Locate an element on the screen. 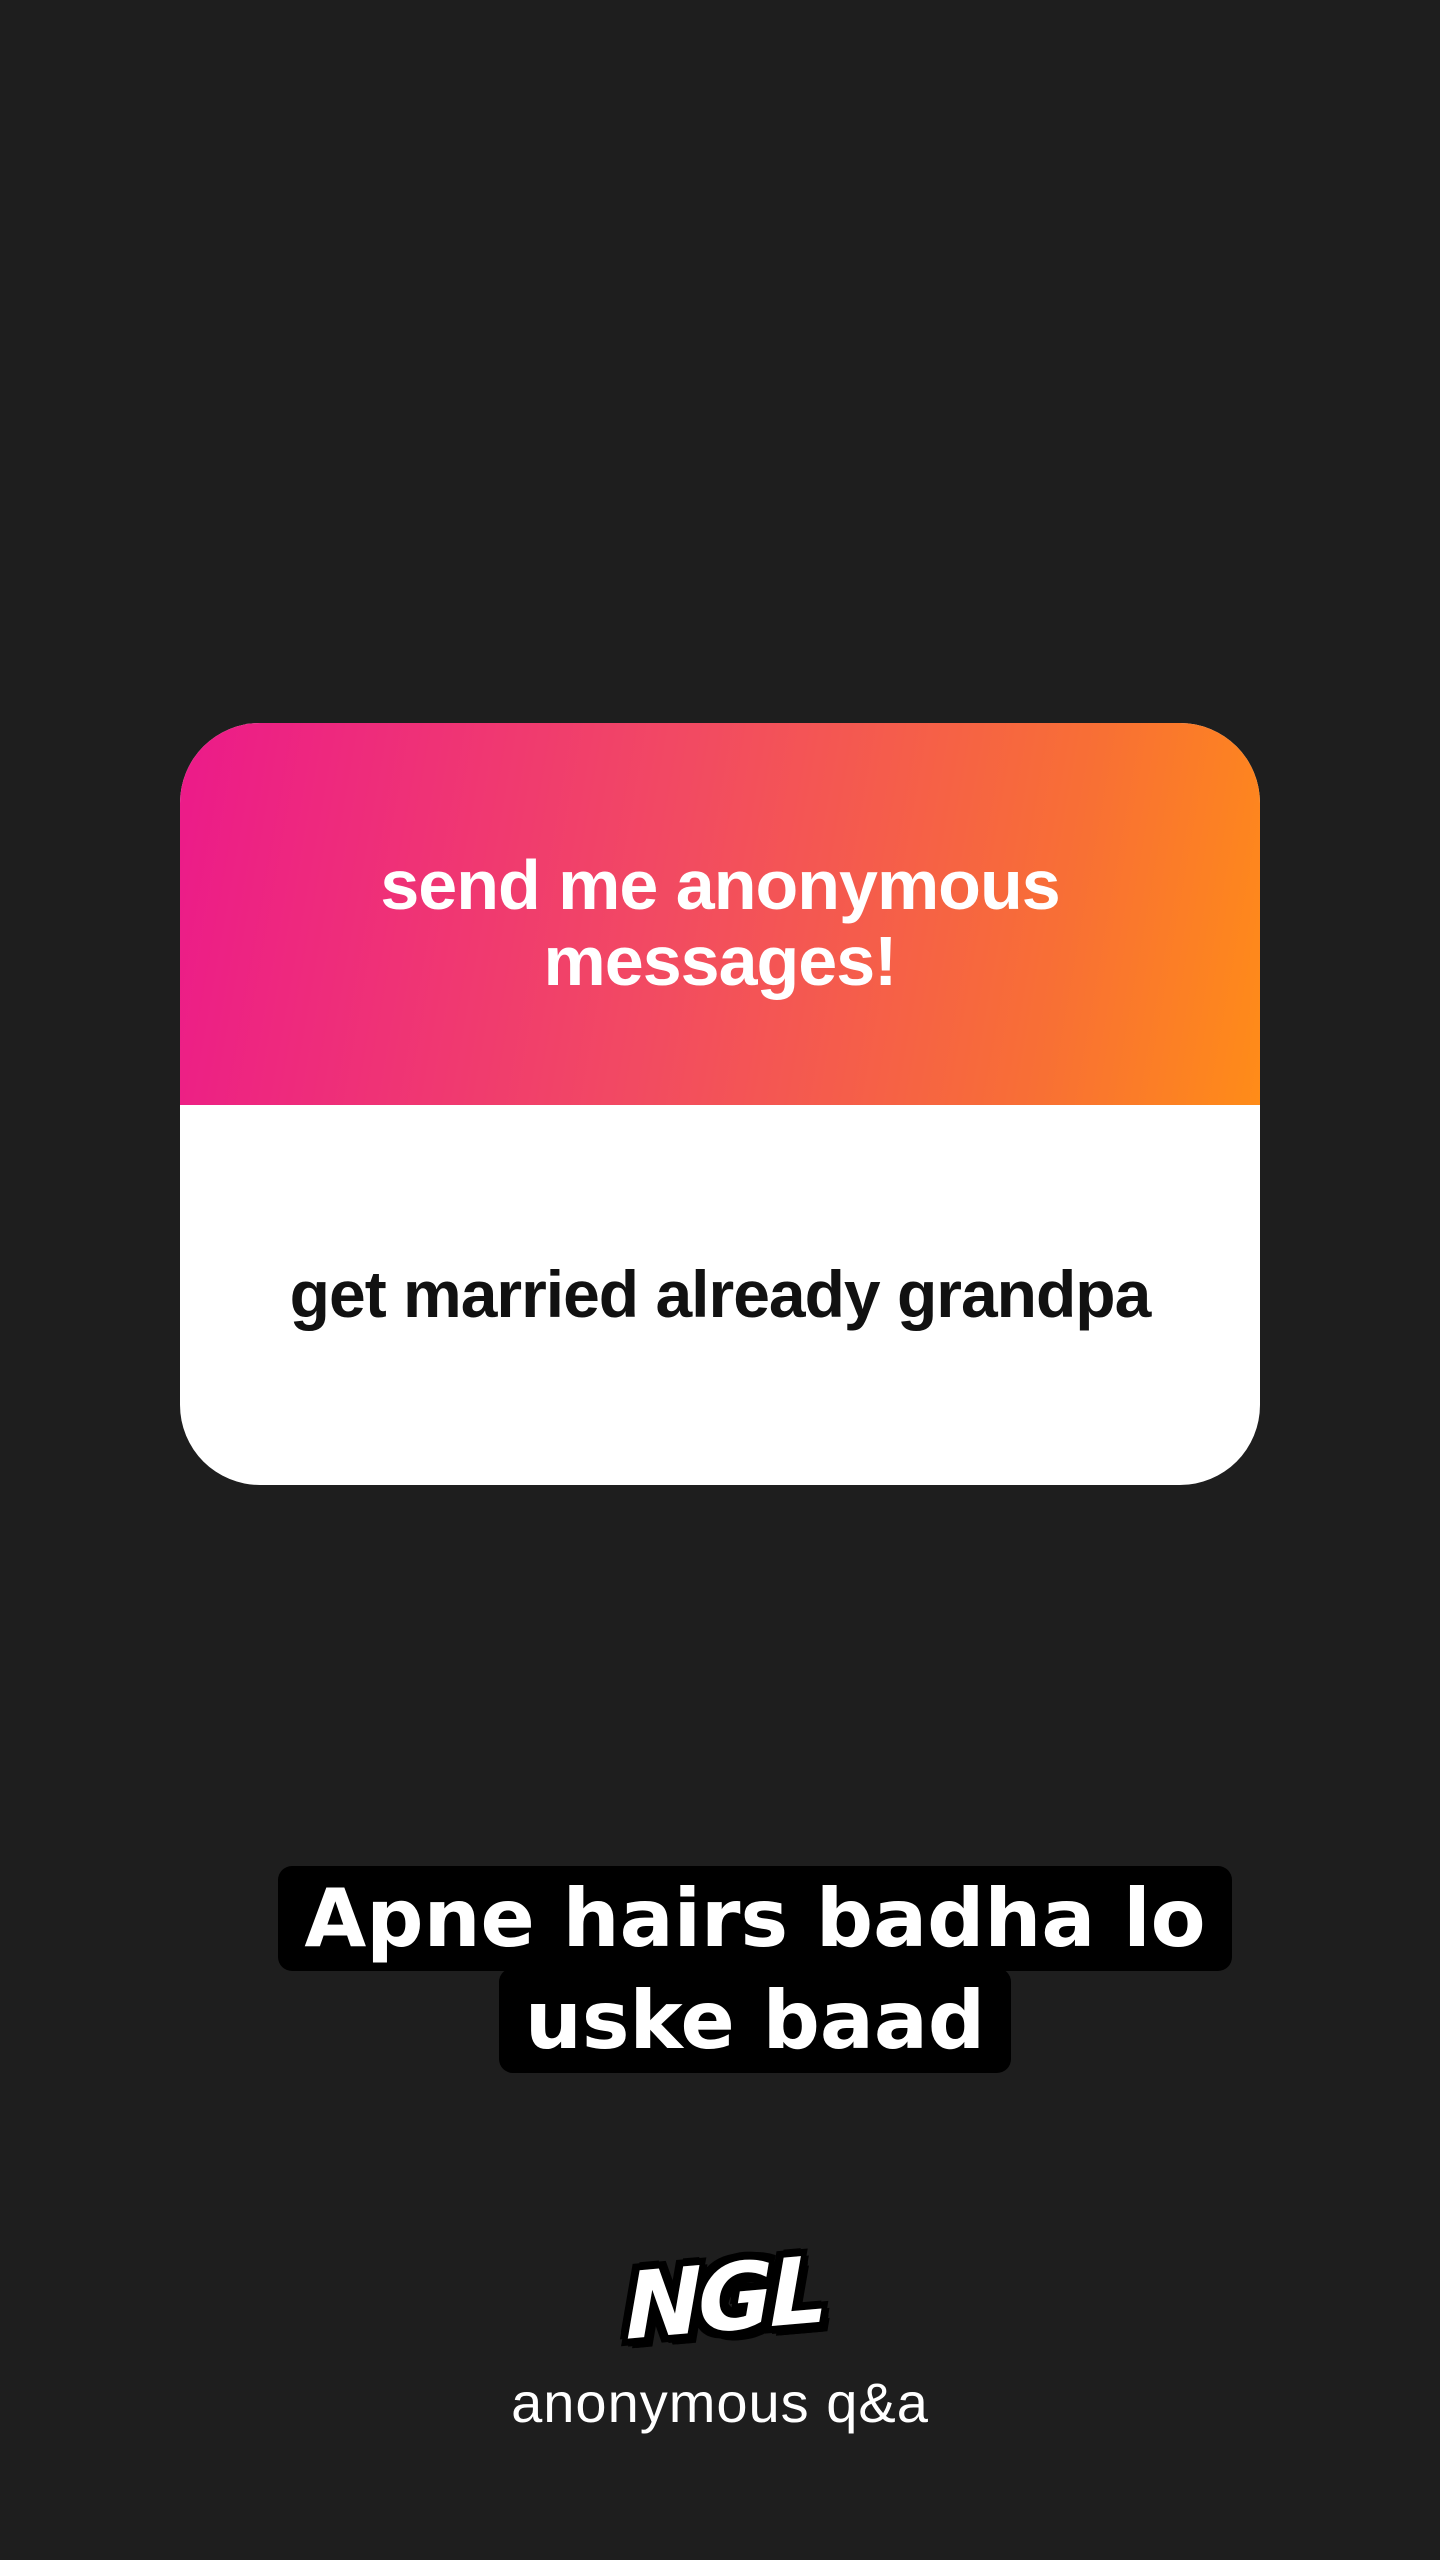  reply-caption-text: Apne hairs badha lo uske baad is located at coordinates (755, 1969).